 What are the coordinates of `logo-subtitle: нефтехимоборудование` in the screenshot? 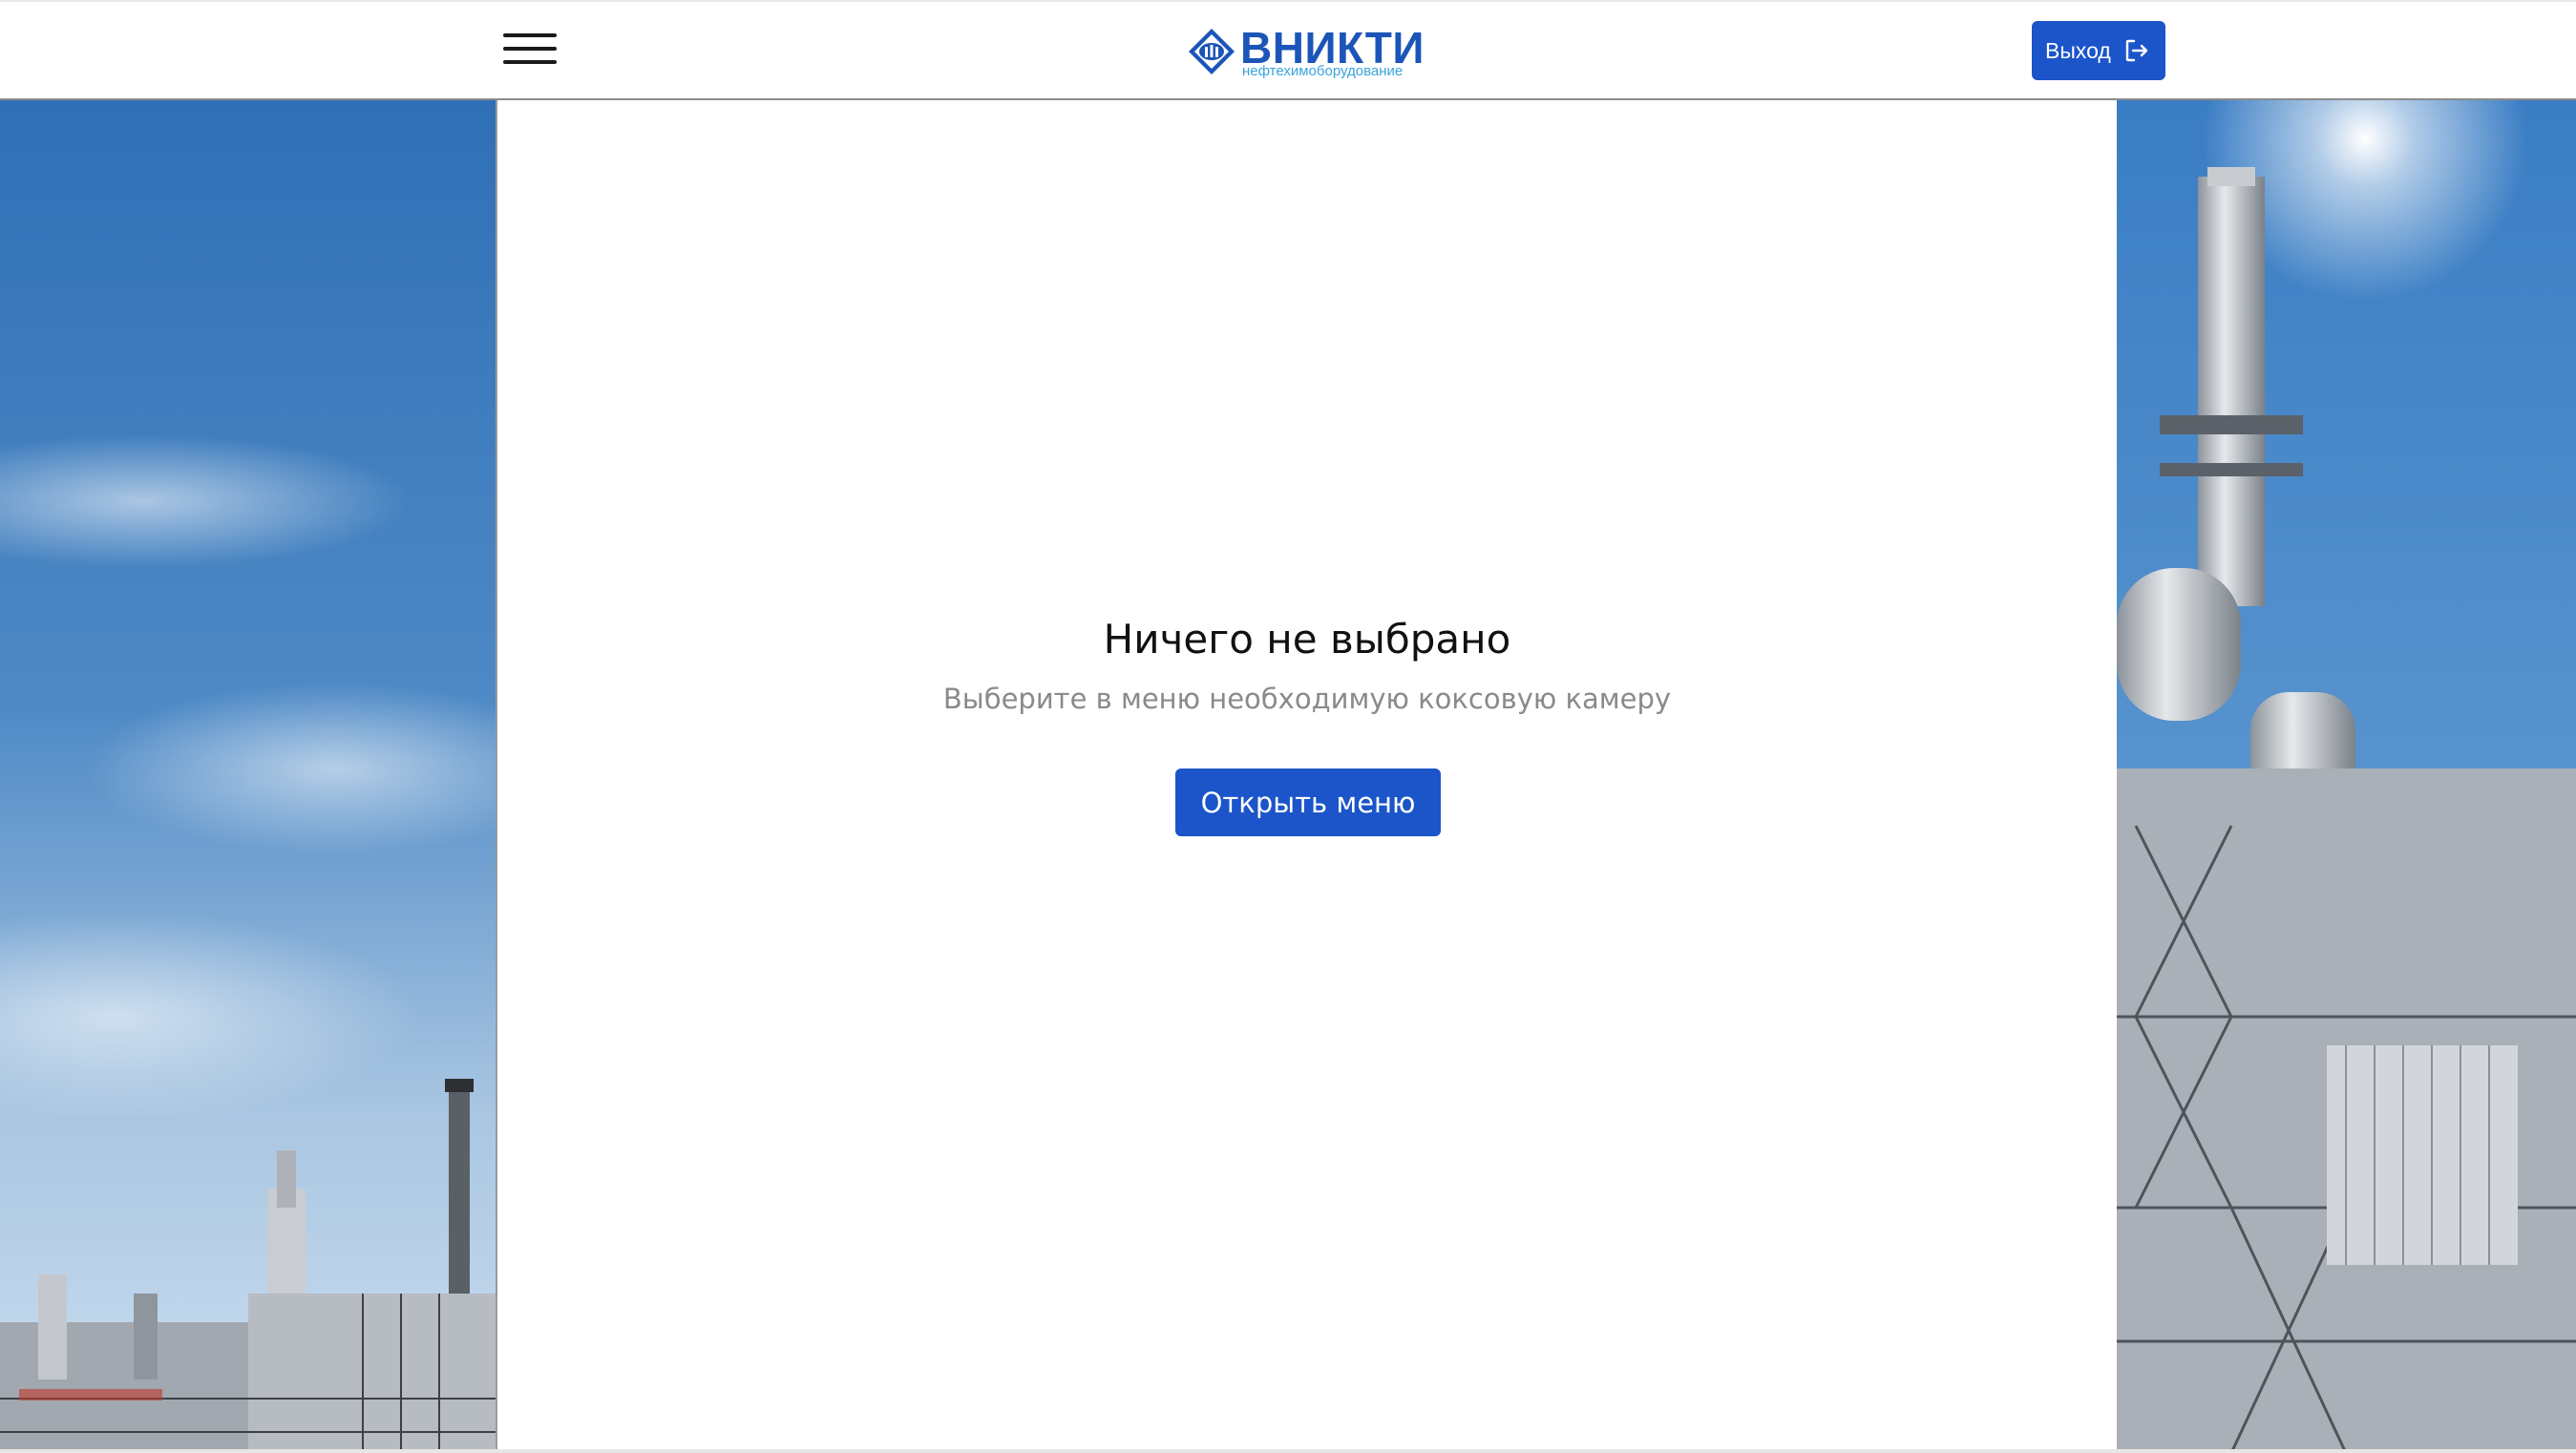 It's located at (1323, 71).